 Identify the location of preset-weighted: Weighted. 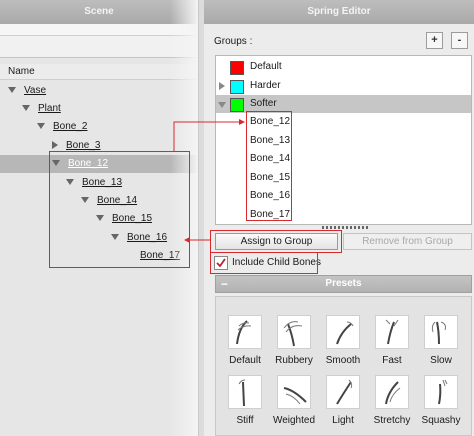
(294, 401).